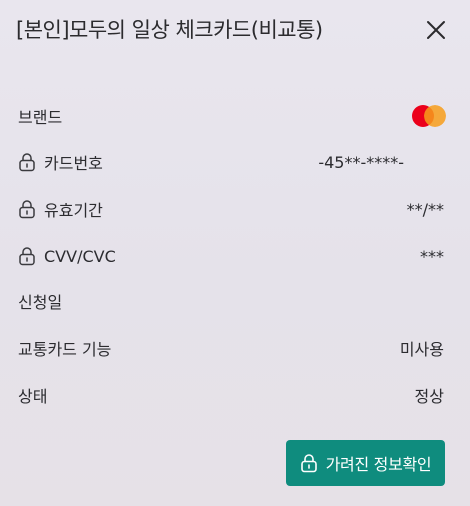  I want to click on row-label-application-date: 신청일, so click(40, 302).